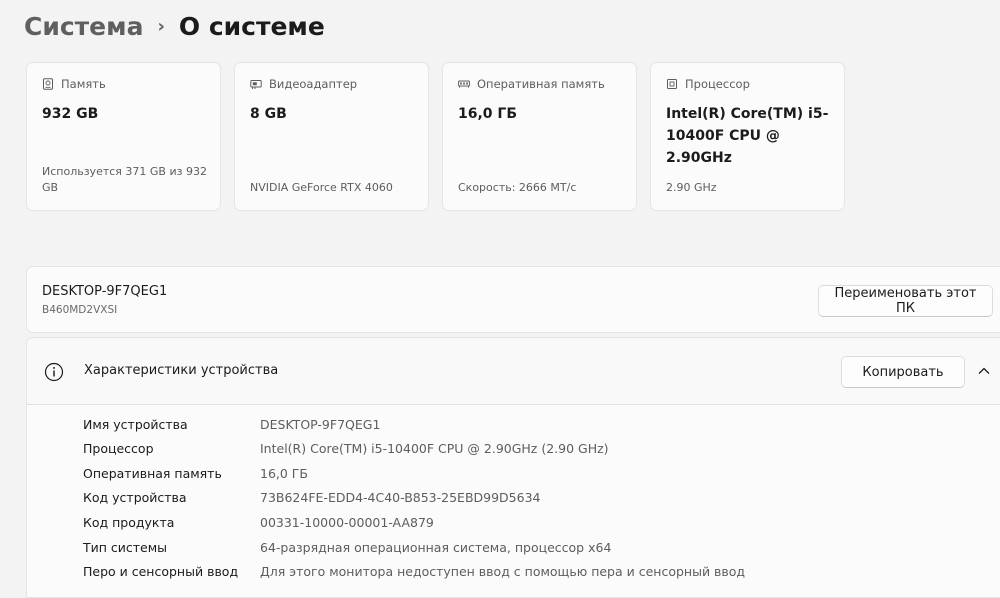 The image size is (1000, 598). Describe the element at coordinates (256, 84) in the screenshot. I see `gpu-icon` at that location.